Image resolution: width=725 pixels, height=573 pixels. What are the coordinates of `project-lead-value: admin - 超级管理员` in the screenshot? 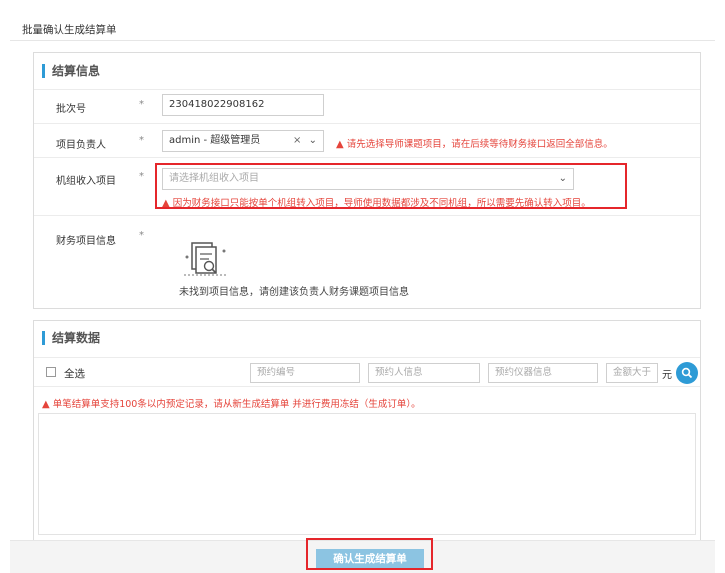 It's located at (215, 140).